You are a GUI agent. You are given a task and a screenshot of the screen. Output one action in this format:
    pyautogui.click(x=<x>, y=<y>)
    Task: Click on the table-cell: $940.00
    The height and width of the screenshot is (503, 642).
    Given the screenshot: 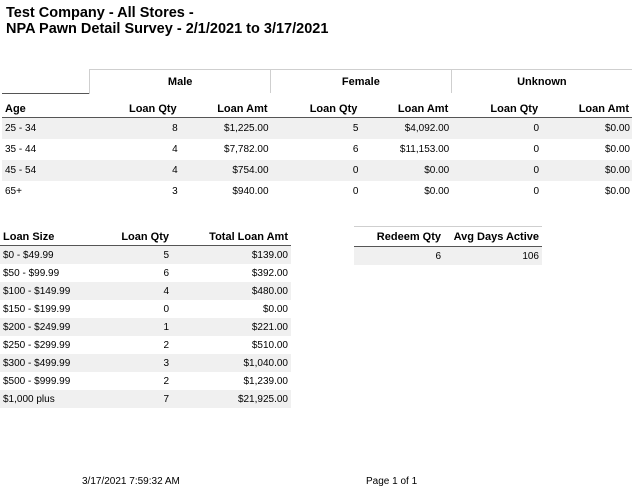 What is the action you would take?
    pyautogui.click(x=250, y=191)
    